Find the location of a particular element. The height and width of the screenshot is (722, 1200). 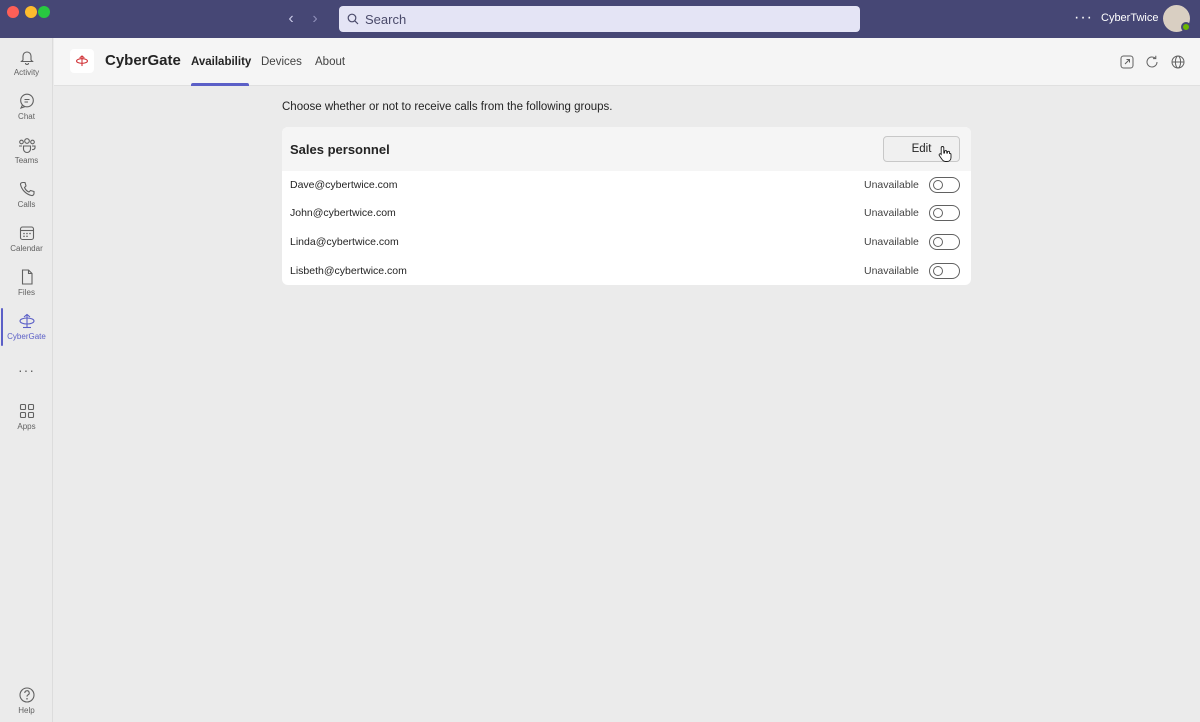

app-title: CyberGate is located at coordinates (143, 60).